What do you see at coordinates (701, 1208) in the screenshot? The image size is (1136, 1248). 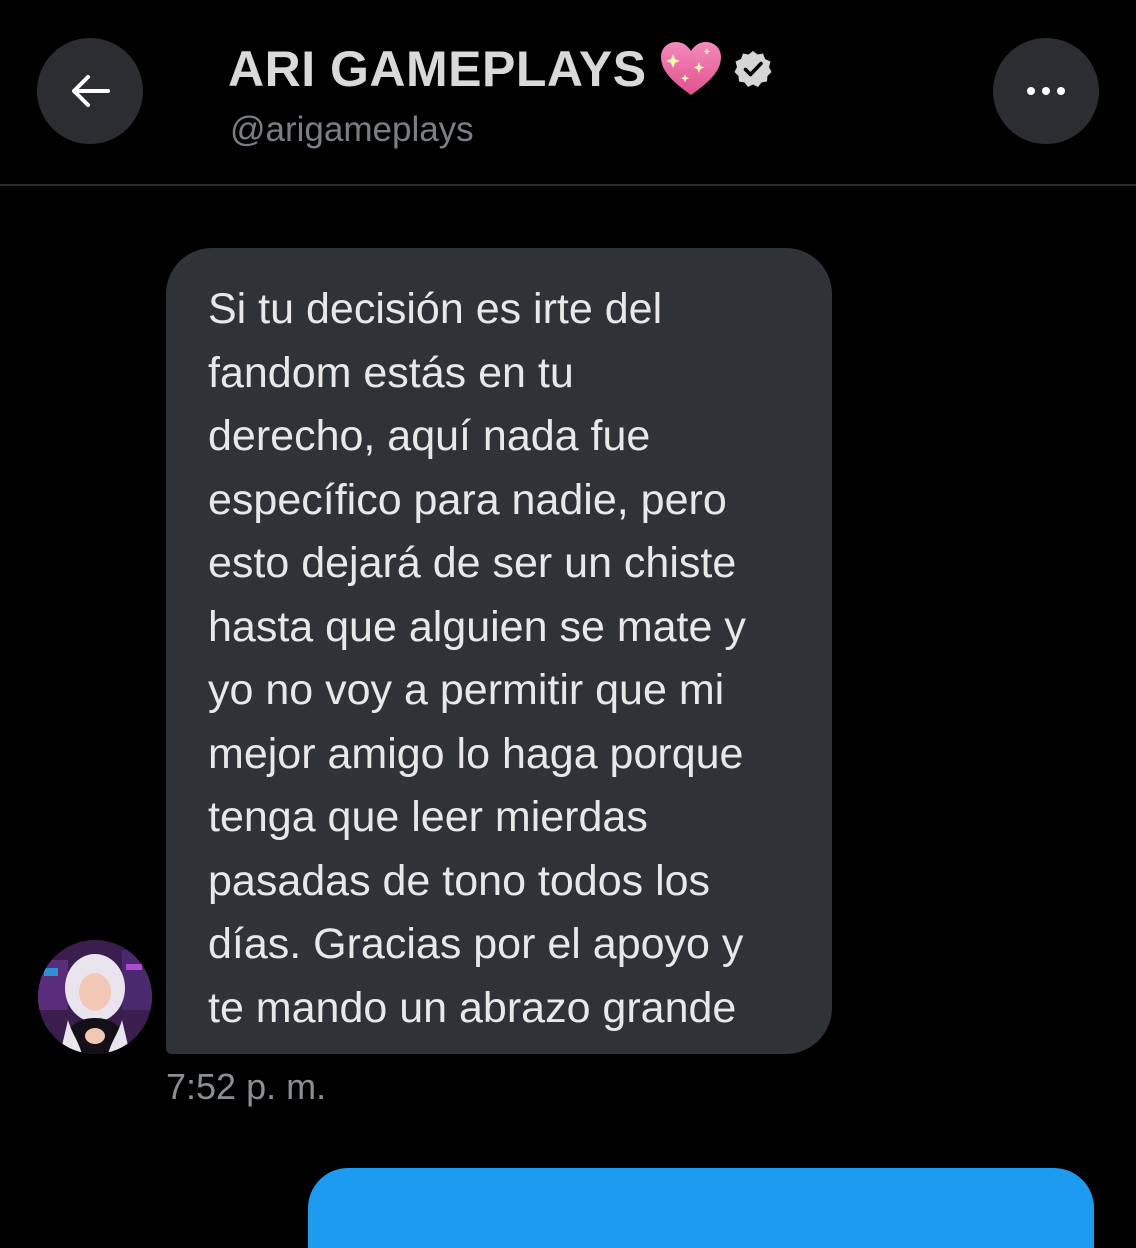 I see `sent-message-bubble` at bounding box center [701, 1208].